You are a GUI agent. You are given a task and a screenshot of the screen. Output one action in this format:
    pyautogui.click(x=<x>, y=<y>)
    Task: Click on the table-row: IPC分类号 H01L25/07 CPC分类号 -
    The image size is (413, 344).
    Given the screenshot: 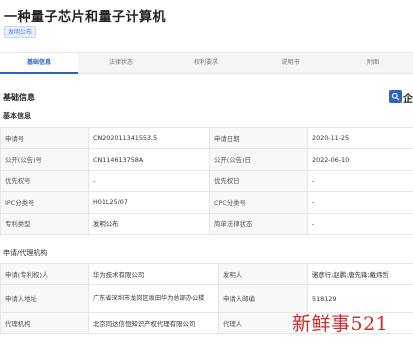 What is the action you would take?
    pyautogui.click(x=206, y=202)
    